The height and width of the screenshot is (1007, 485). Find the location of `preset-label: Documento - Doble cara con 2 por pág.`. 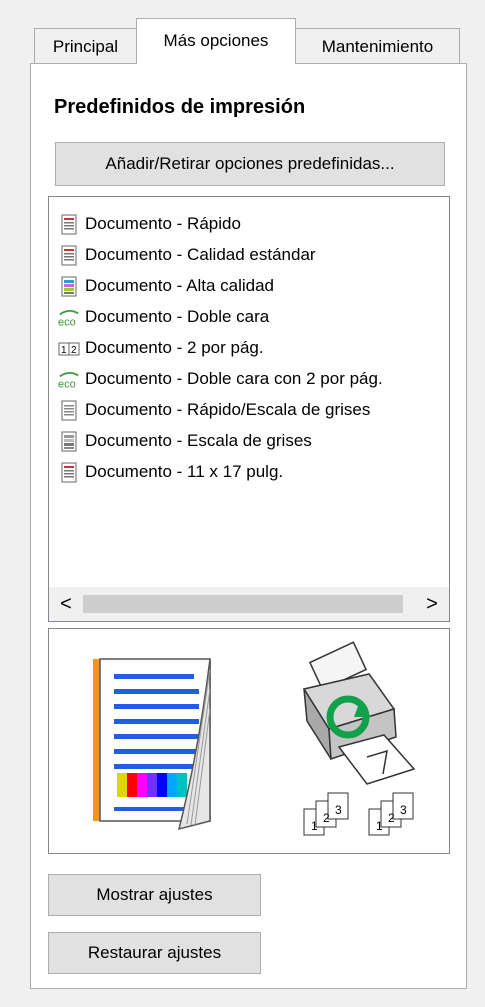

preset-label: Documento - Doble cara con 2 por pág. is located at coordinates (234, 378).